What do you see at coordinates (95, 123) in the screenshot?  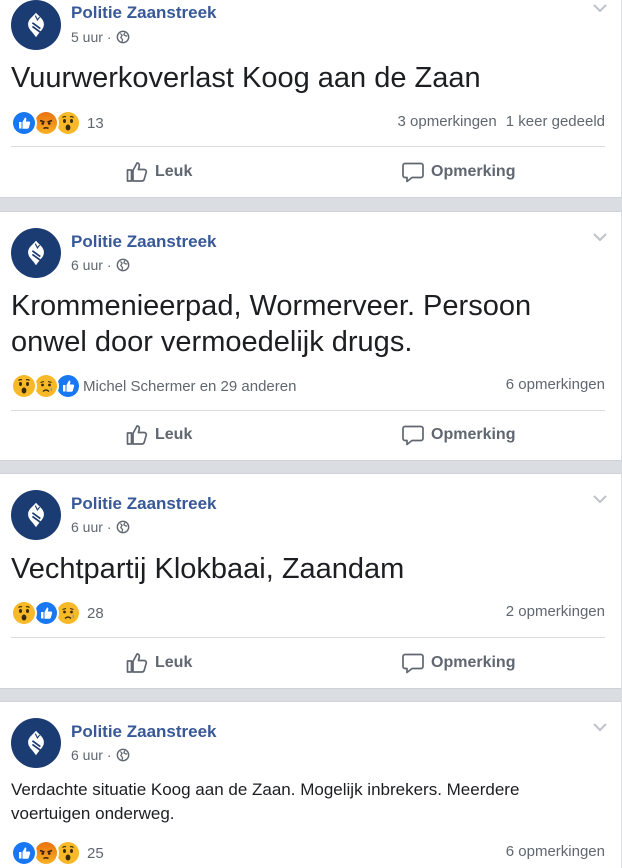 I see `reaction-count: 13` at bounding box center [95, 123].